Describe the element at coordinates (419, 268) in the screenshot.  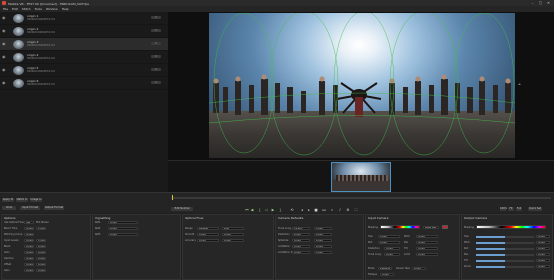
I see `sensor-size-field: 0.000` at that location.